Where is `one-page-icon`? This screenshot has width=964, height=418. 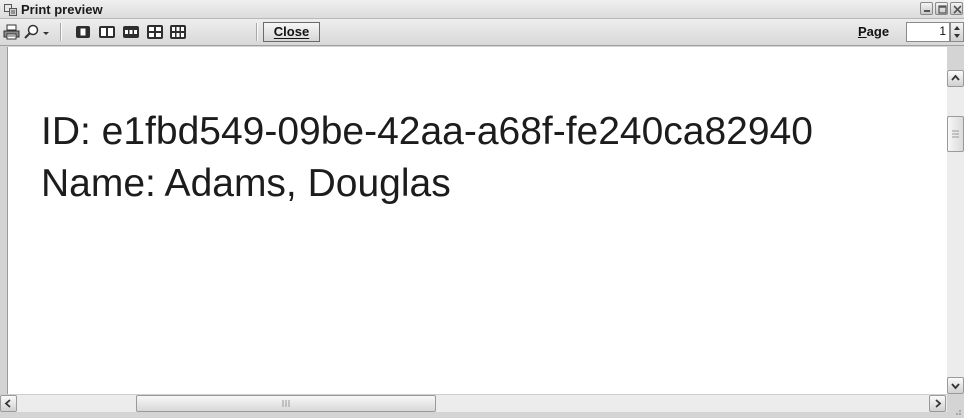
one-page-icon is located at coordinates (83, 32).